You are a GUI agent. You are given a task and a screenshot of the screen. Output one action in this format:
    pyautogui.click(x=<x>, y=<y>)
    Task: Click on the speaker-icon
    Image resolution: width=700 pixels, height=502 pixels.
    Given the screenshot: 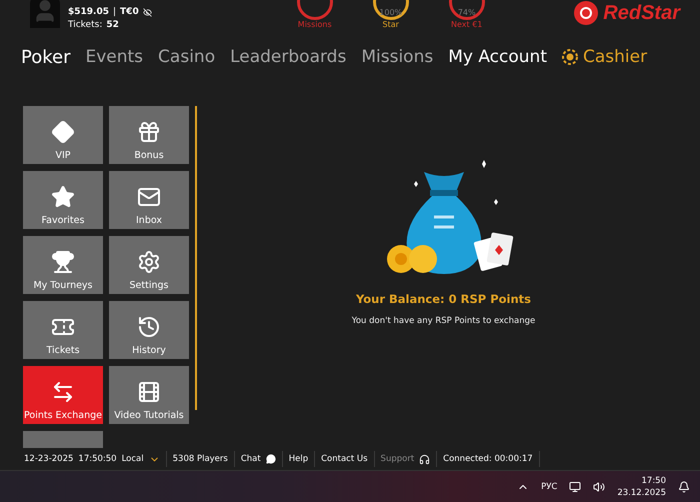 What is the action you would take?
    pyautogui.click(x=599, y=486)
    